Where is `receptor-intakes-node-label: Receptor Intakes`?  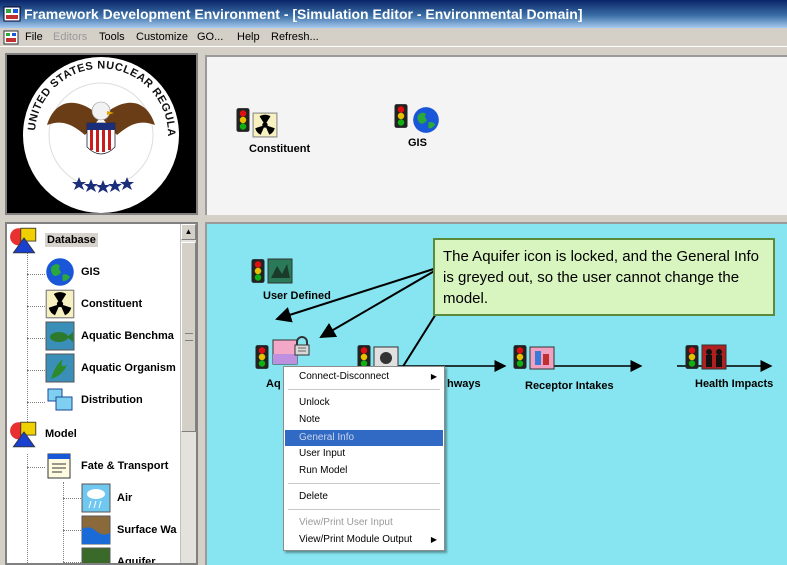 receptor-intakes-node-label: Receptor Intakes is located at coordinates (569, 386).